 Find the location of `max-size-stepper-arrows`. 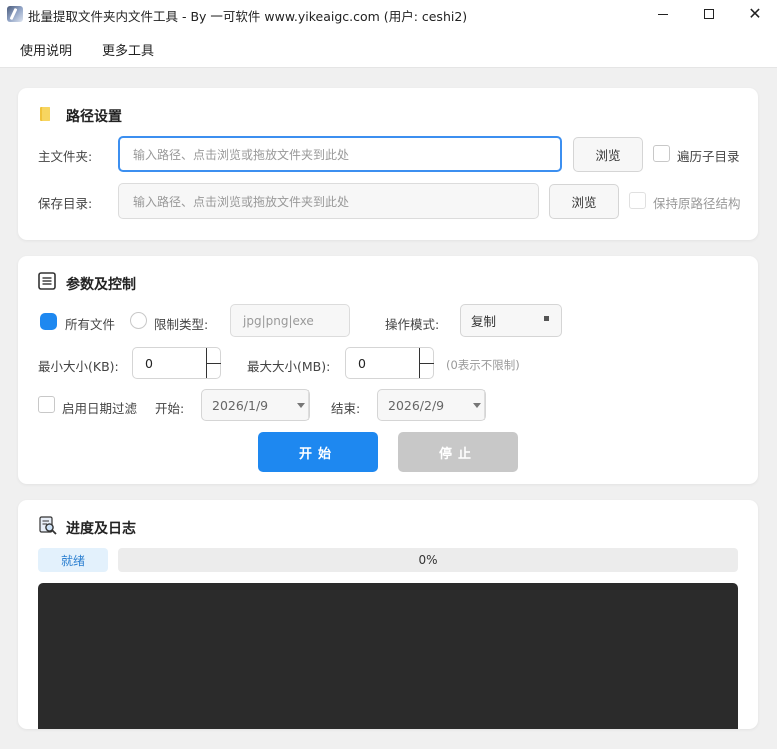

max-size-stepper-arrows is located at coordinates (426, 363).